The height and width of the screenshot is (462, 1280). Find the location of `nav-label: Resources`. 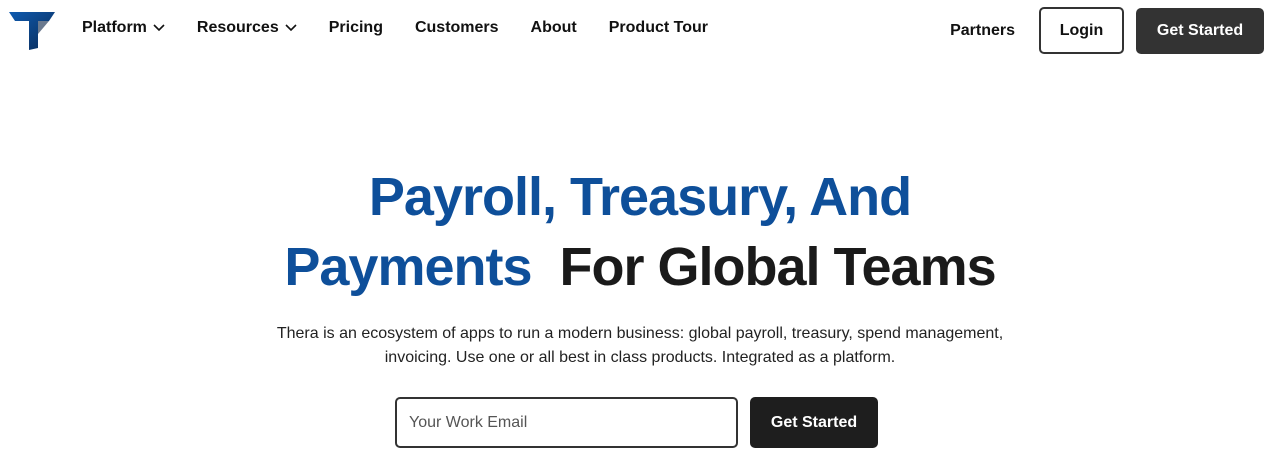

nav-label: Resources is located at coordinates (237, 27).